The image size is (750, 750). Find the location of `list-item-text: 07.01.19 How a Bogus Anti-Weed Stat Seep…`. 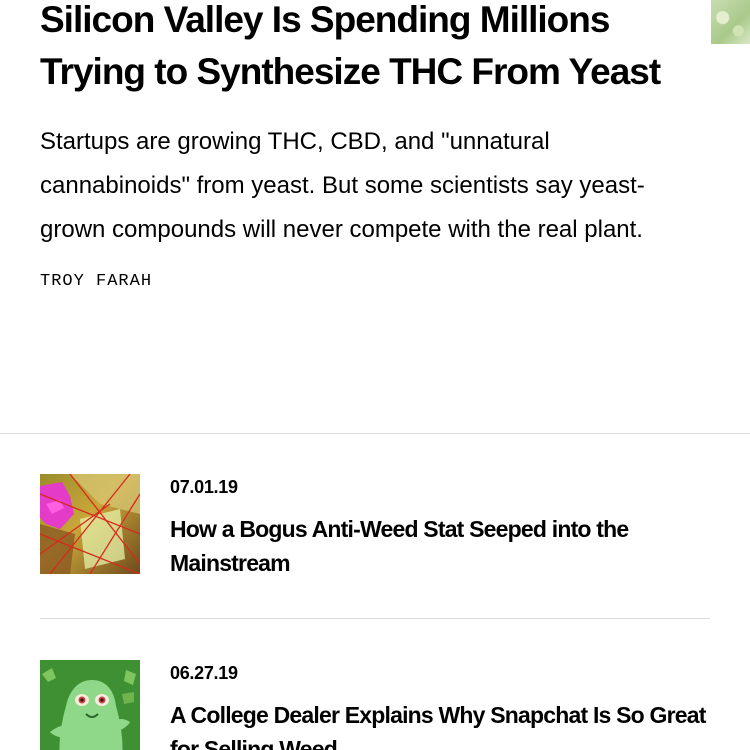

list-item-text: 07.01.19 How a Bogus Anti-Weed Stat Seep… is located at coordinates (442, 527).